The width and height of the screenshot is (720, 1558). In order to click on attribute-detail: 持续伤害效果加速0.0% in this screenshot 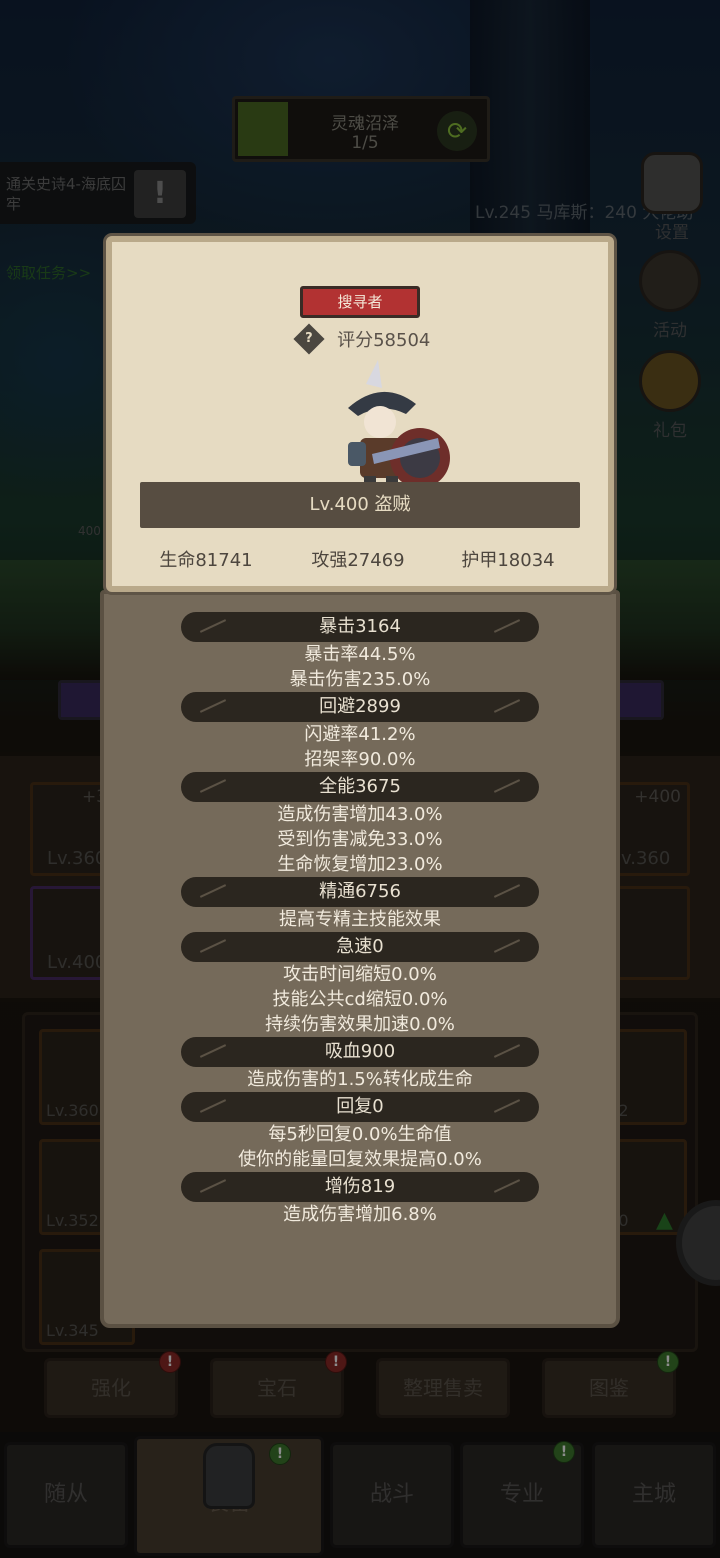, I will do `click(360, 1024)`.